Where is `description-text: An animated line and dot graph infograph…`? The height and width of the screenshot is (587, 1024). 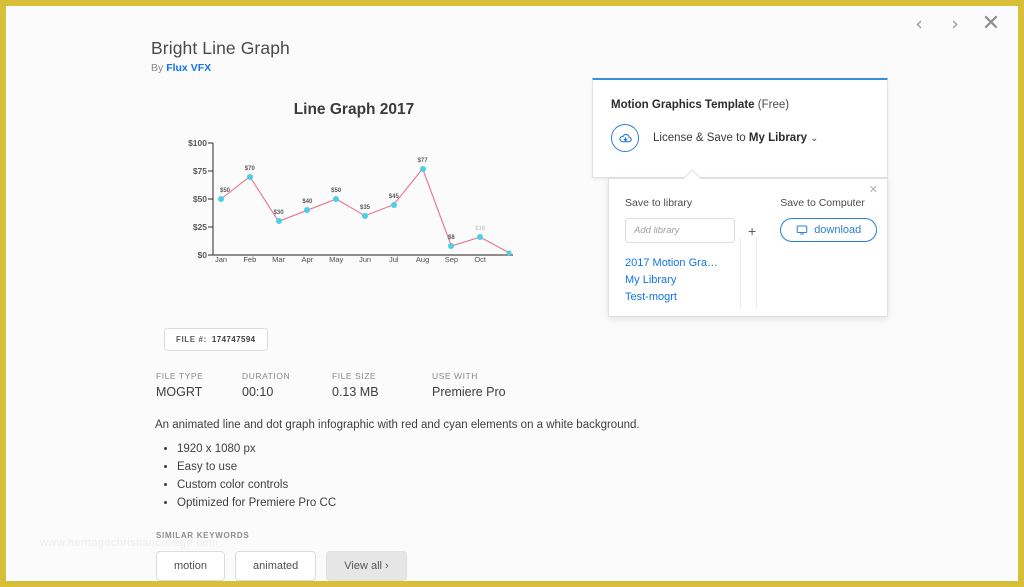 description-text: An animated line and dot graph infograph… is located at coordinates (397, 425).